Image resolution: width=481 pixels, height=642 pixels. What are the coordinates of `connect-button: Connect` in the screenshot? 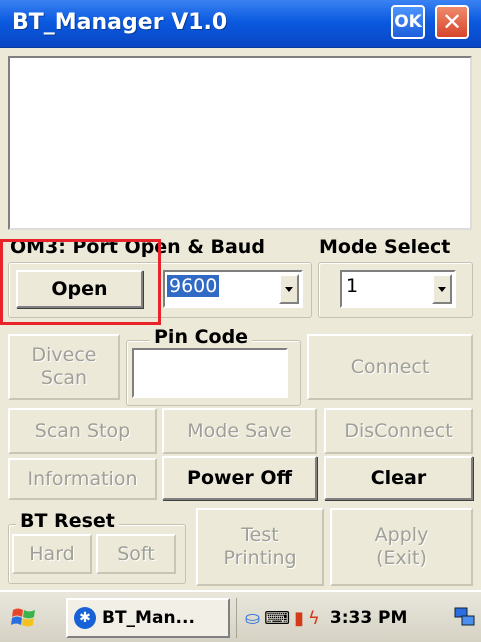 It's located at (390, 367).